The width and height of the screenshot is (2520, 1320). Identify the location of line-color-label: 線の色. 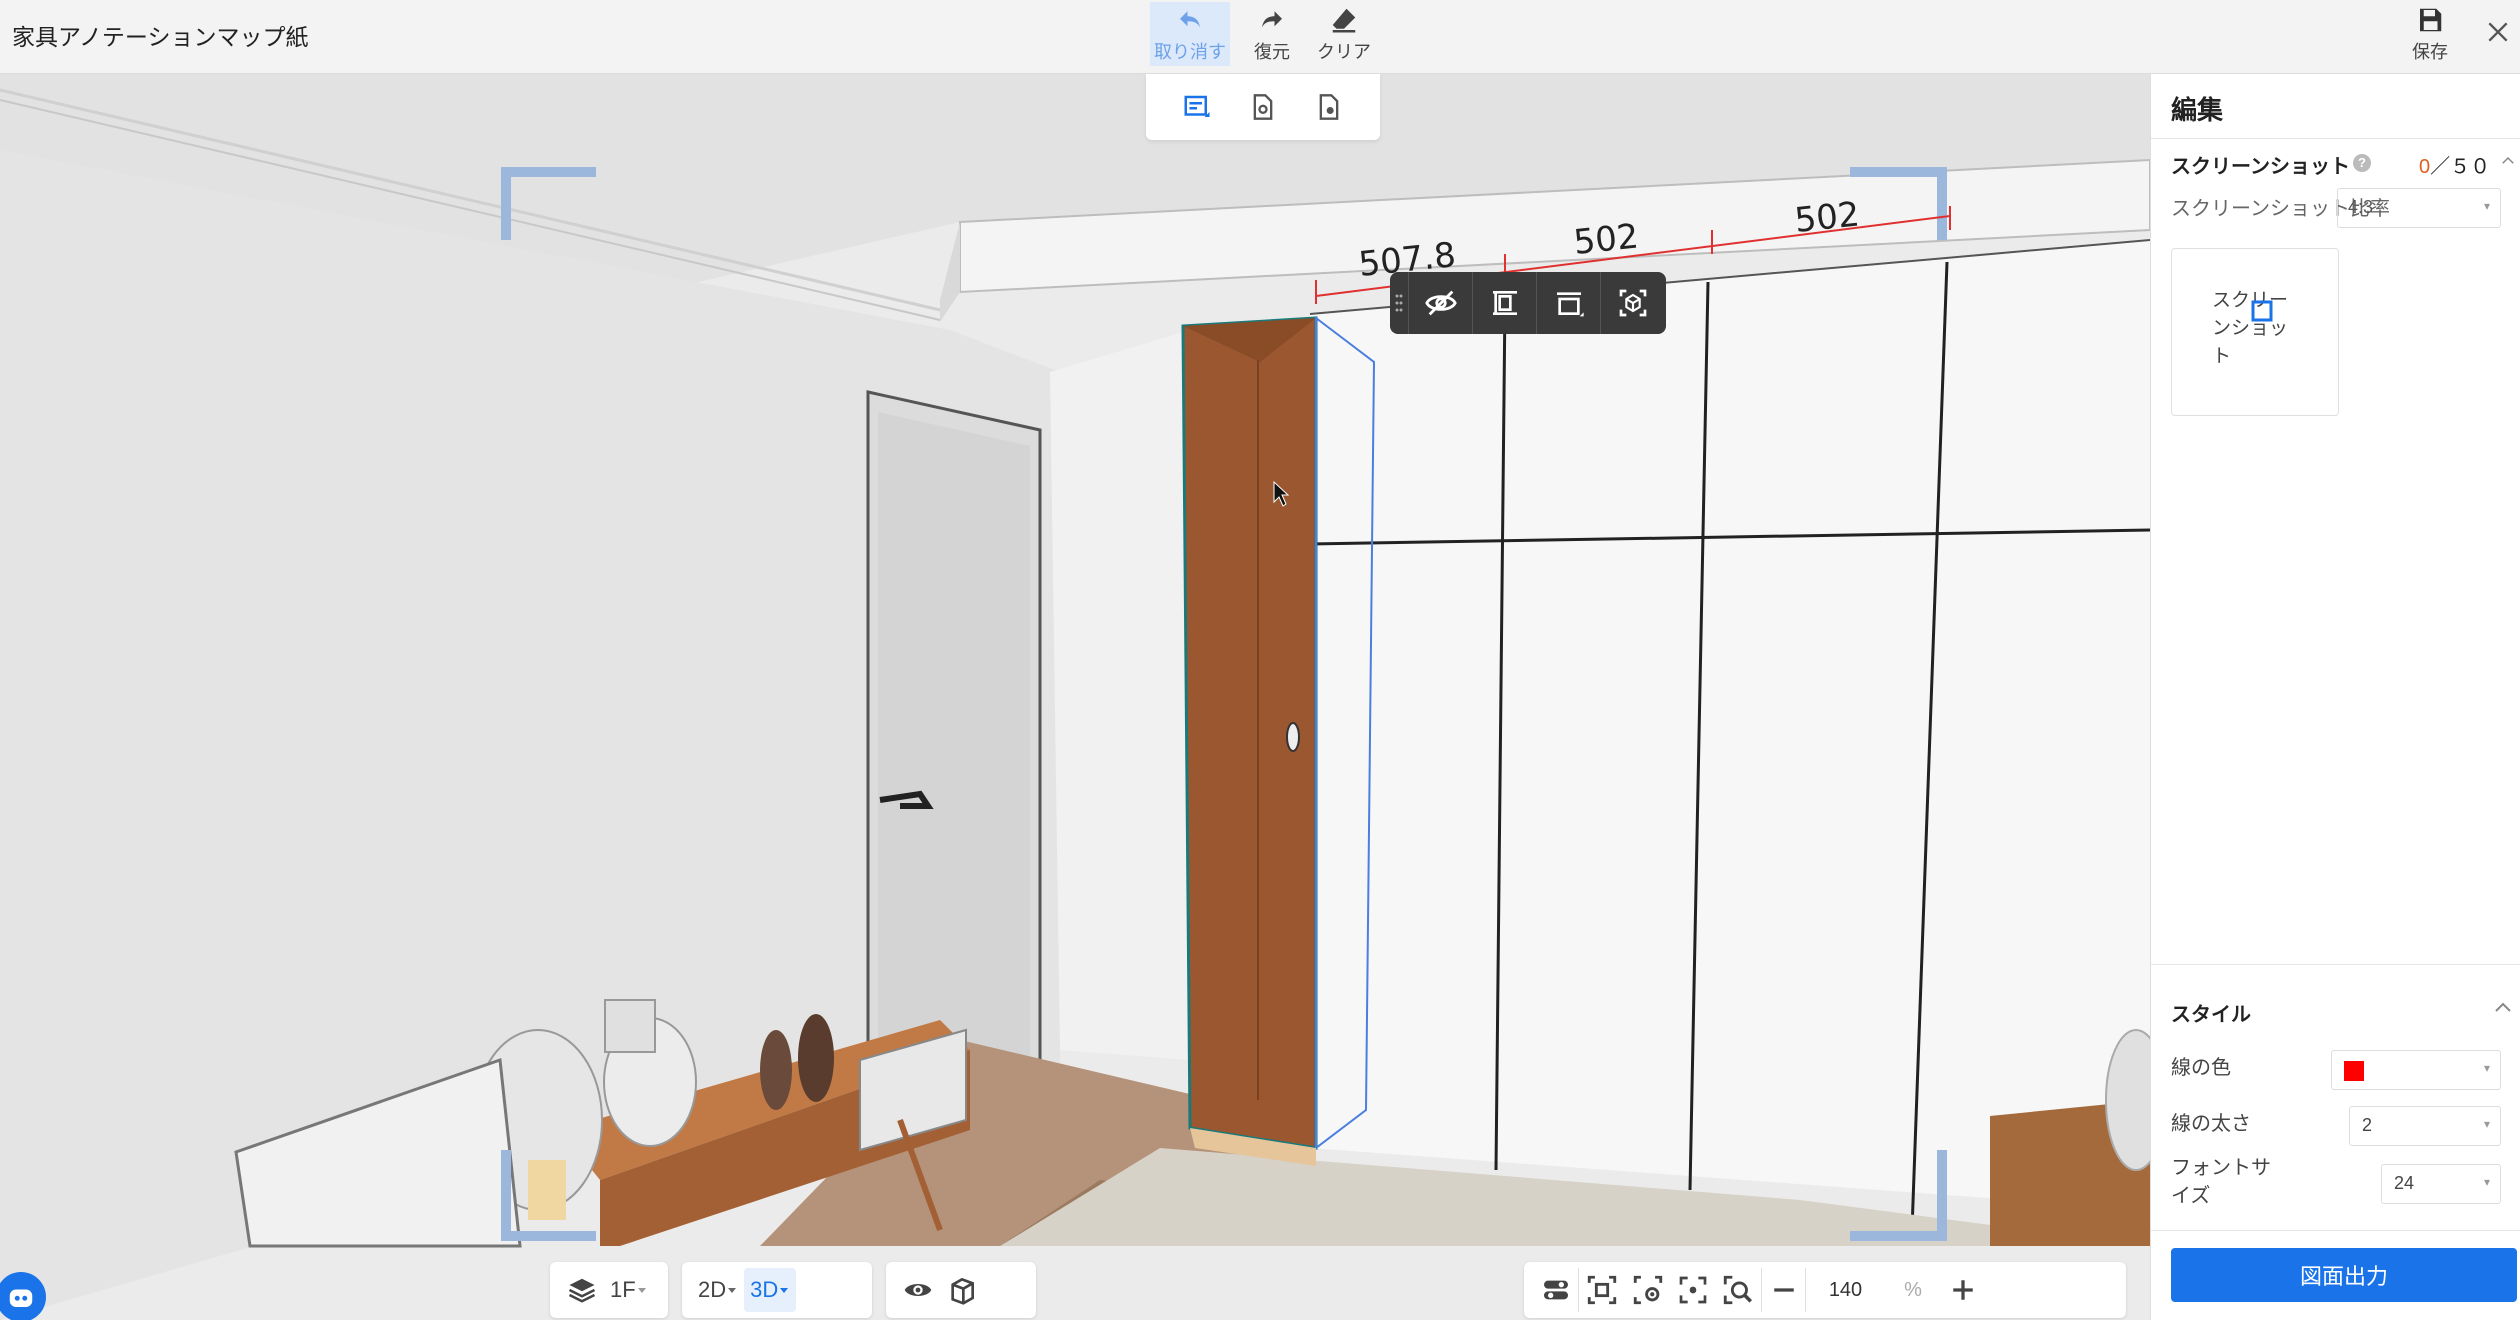
(2201, 1068).